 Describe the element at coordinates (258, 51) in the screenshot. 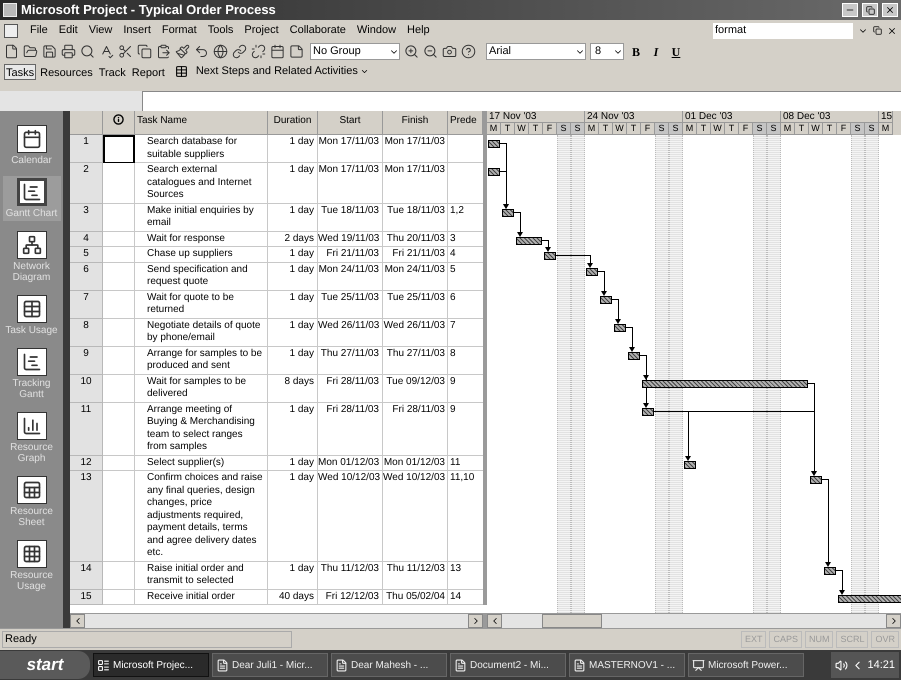

I see `unlink-icon` at that location.